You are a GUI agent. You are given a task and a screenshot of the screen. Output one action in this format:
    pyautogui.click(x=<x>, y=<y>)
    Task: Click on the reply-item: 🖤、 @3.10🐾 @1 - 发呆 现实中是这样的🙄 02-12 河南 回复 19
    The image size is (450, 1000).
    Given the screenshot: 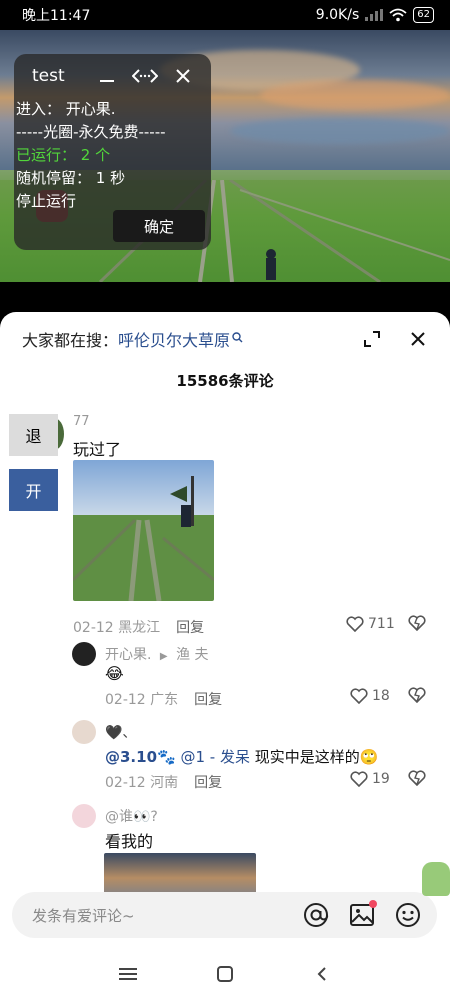 What is the action you would take?
    pyautogui.click(x=225, y=760)
    